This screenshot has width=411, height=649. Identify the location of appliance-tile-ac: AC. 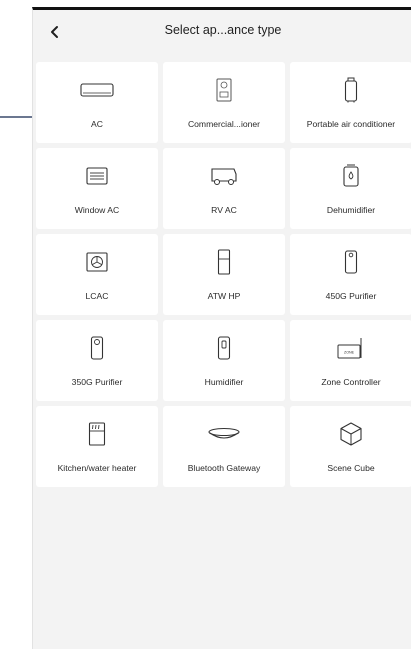
(97, 102).